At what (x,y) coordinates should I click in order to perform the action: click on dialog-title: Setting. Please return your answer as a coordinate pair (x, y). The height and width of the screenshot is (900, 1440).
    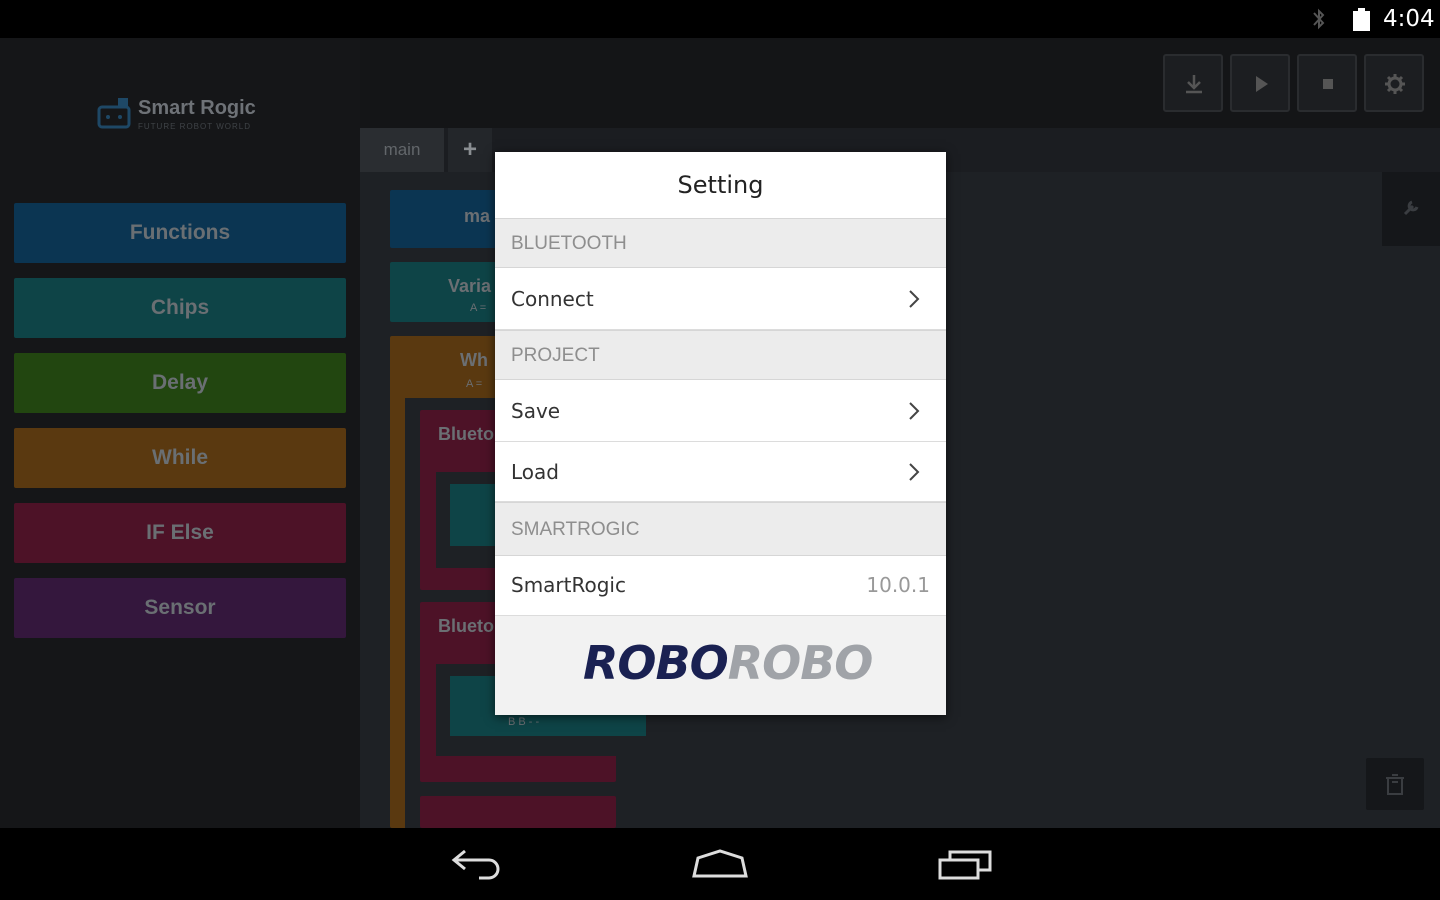
    Looking at the image, I should click on (720, 185).